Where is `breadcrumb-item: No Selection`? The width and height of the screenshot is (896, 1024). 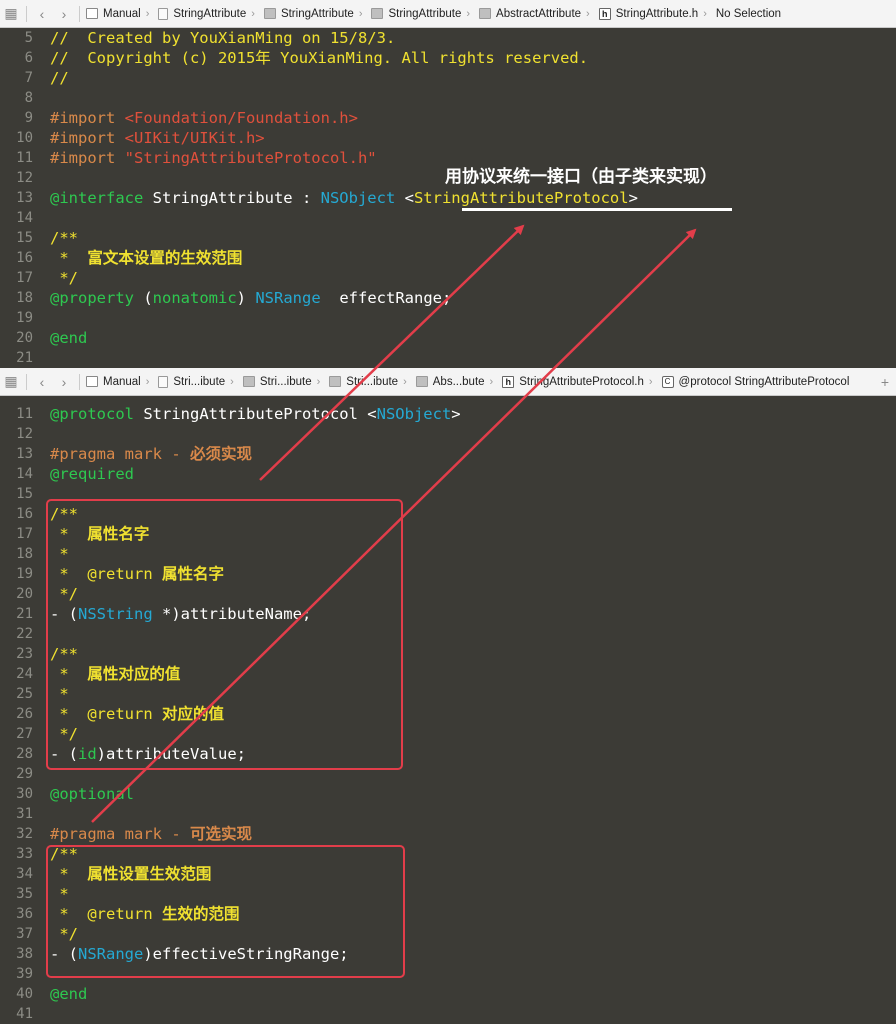 breadcrumb-item: No Selection is located at coordinates (748, 14).